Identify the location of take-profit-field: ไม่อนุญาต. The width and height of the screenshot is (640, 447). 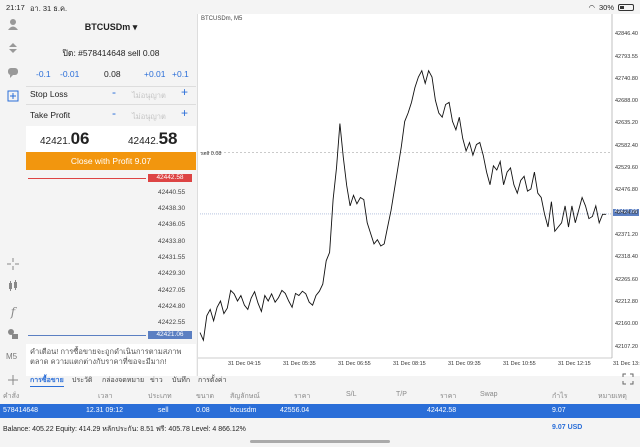
(149, 117).